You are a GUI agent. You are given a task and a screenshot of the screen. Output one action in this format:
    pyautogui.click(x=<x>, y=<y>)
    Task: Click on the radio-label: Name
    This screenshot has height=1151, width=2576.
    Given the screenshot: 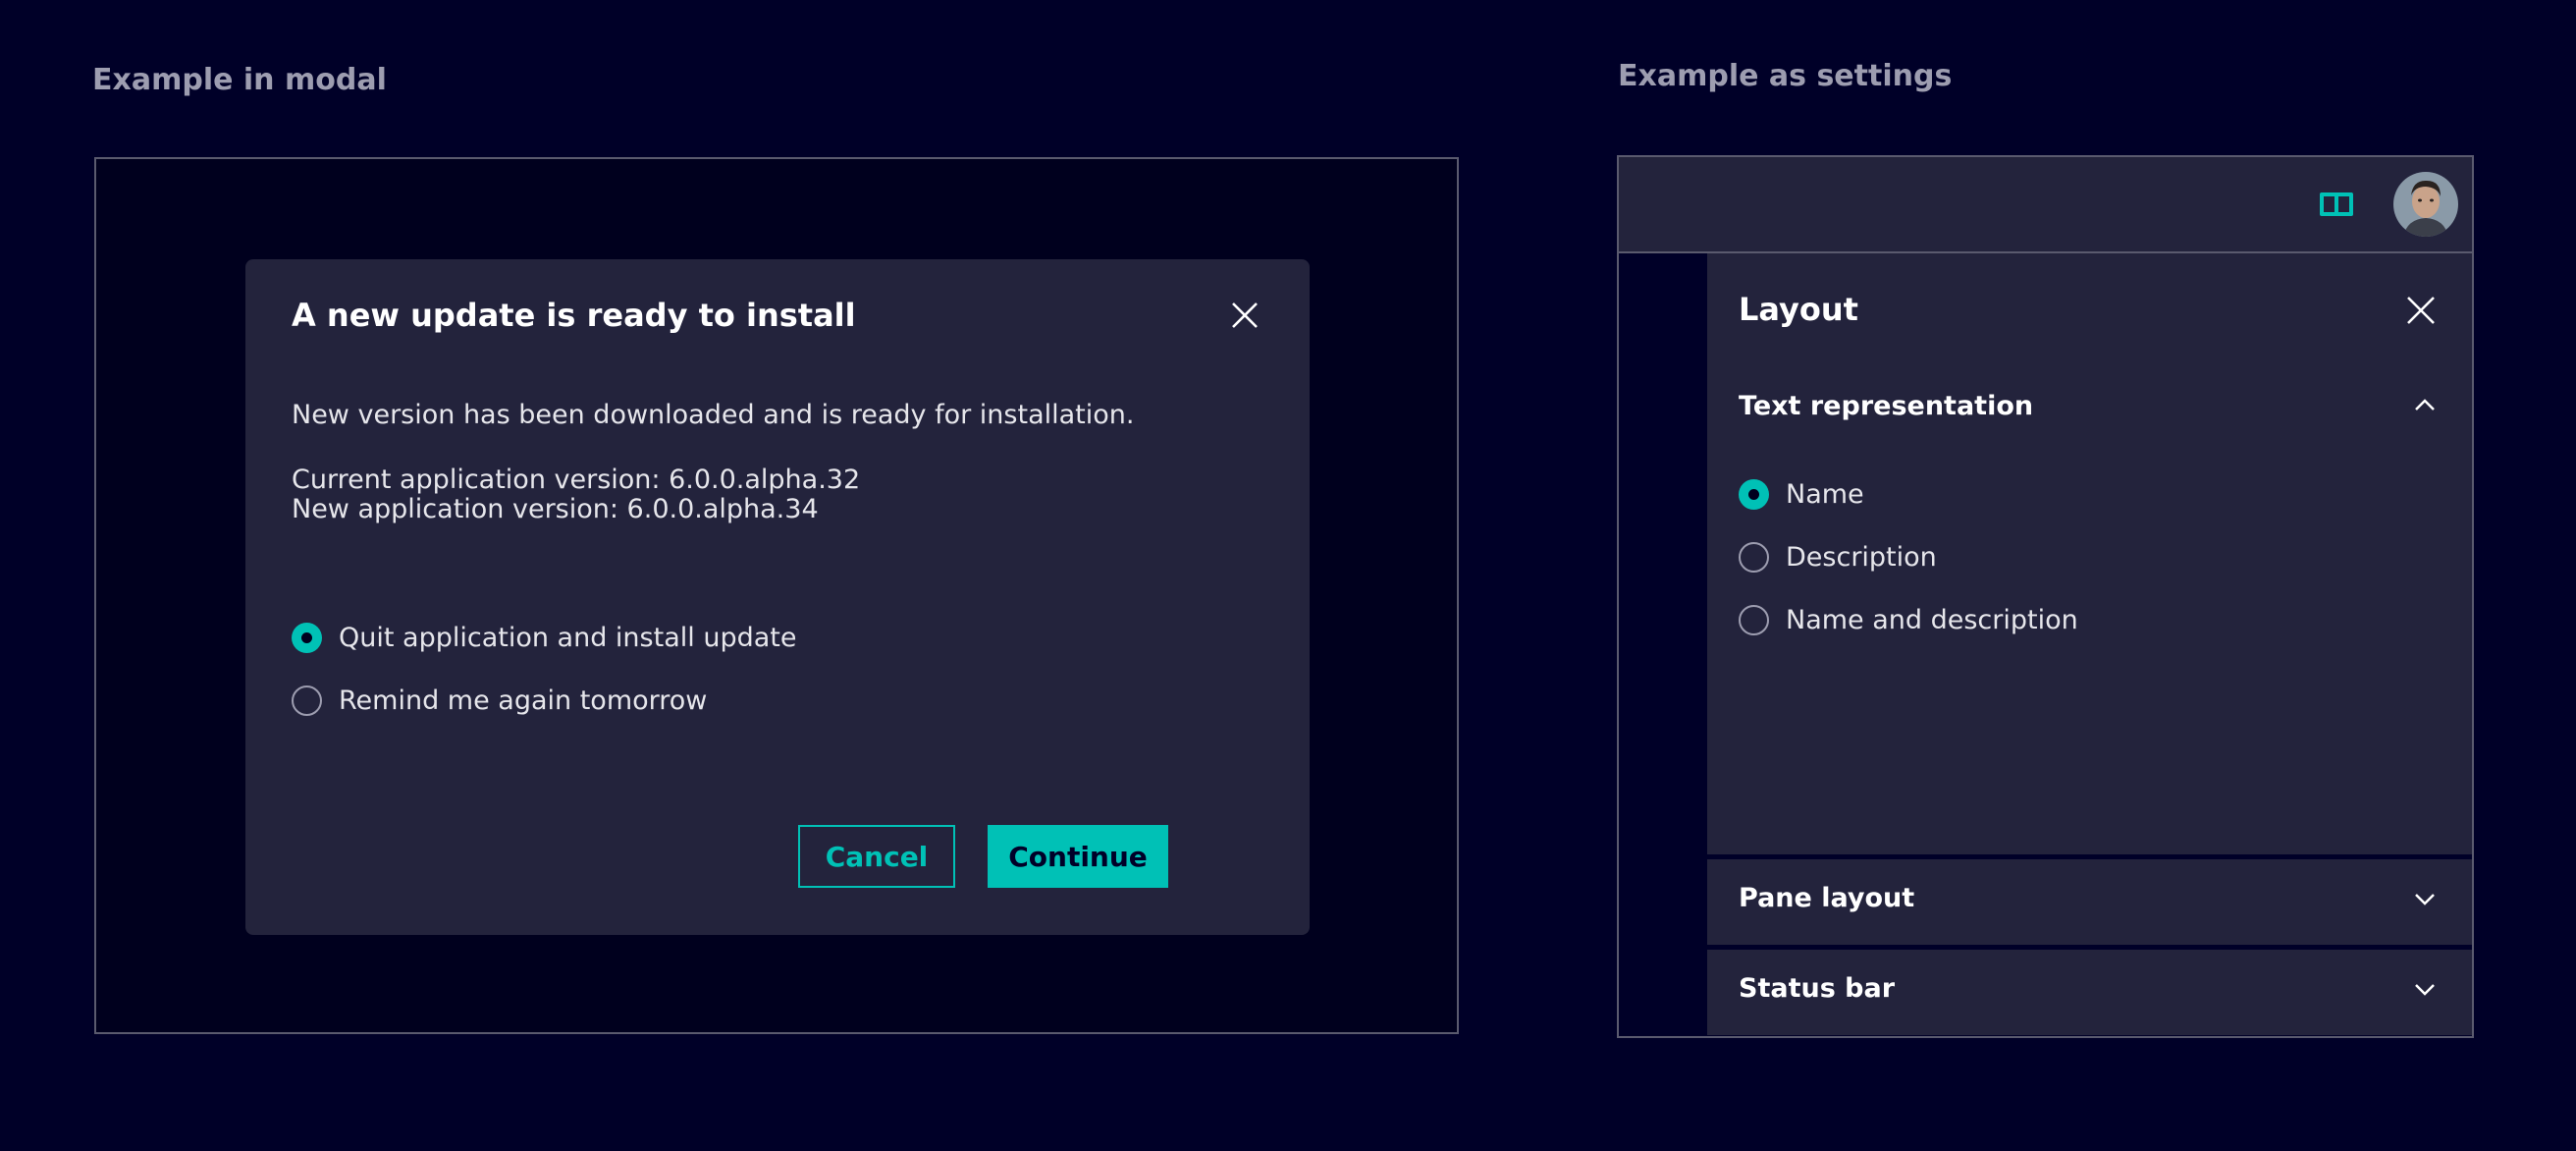 What is the action you would take?
    pyautogui.click(x=1825, y=495)
    